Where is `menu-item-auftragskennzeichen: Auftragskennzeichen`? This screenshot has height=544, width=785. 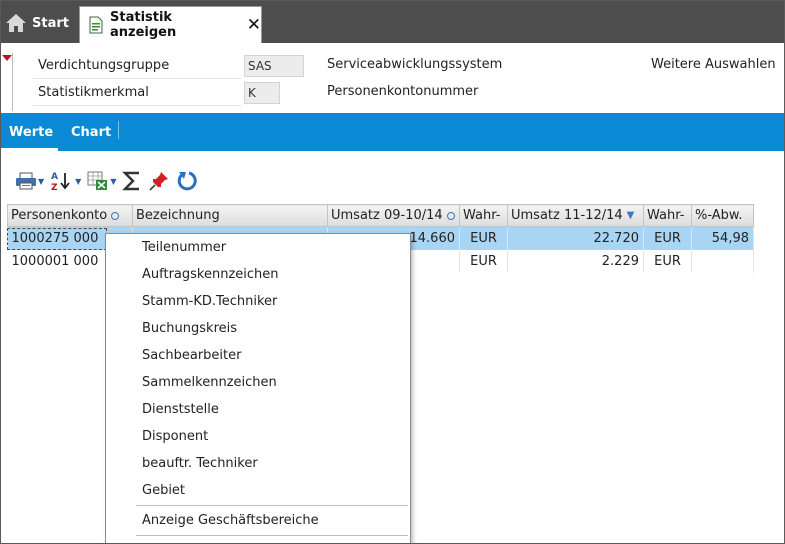 menu-item-auftragskennzeichen: Auftragskennzeichen is located at coordinates (258, 274).